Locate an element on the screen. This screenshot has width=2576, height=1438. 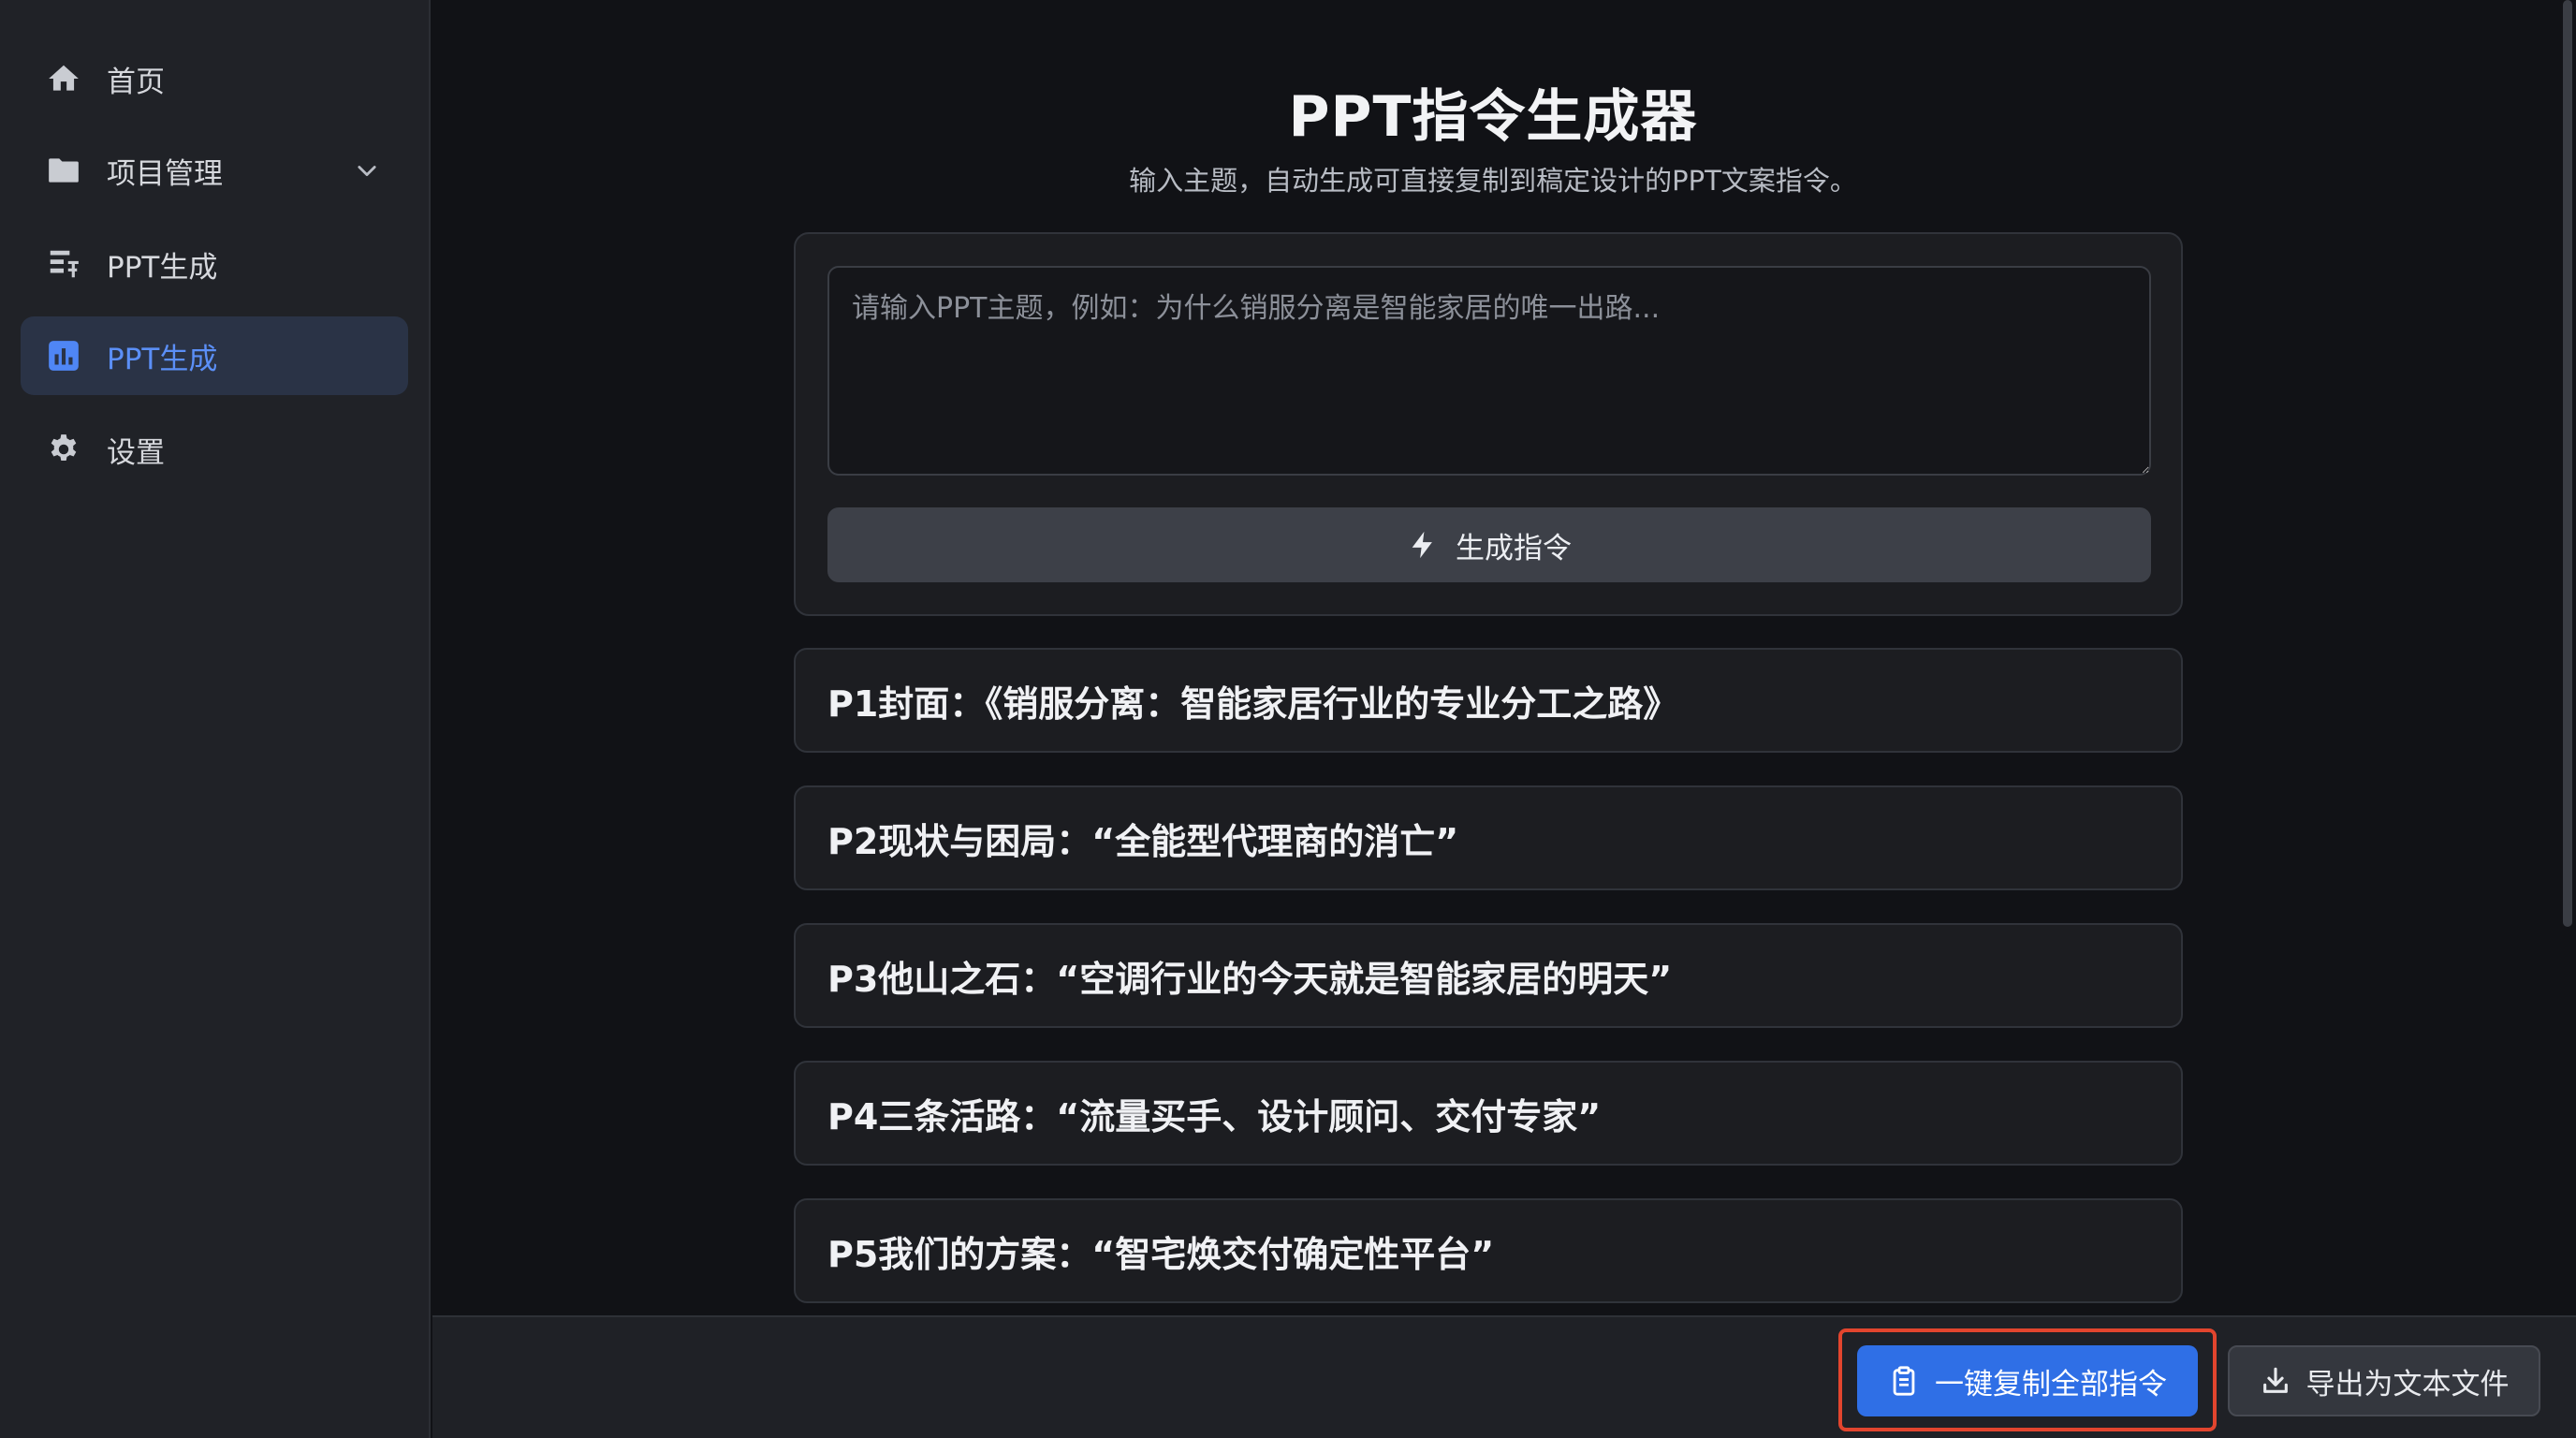
slide-card-p1: P1封面：《销服分离：智能家居行业的专业分工之路》 is located at coordinates (1488, 700).